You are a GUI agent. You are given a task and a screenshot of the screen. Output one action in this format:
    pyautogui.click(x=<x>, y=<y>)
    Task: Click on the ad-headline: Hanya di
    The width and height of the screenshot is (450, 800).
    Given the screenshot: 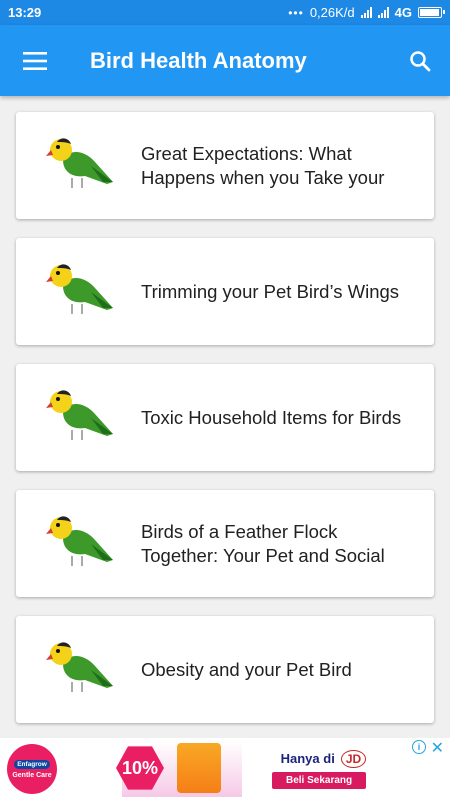 What is the action you would take?
    pyautogui.click(x=307, y=758)
    